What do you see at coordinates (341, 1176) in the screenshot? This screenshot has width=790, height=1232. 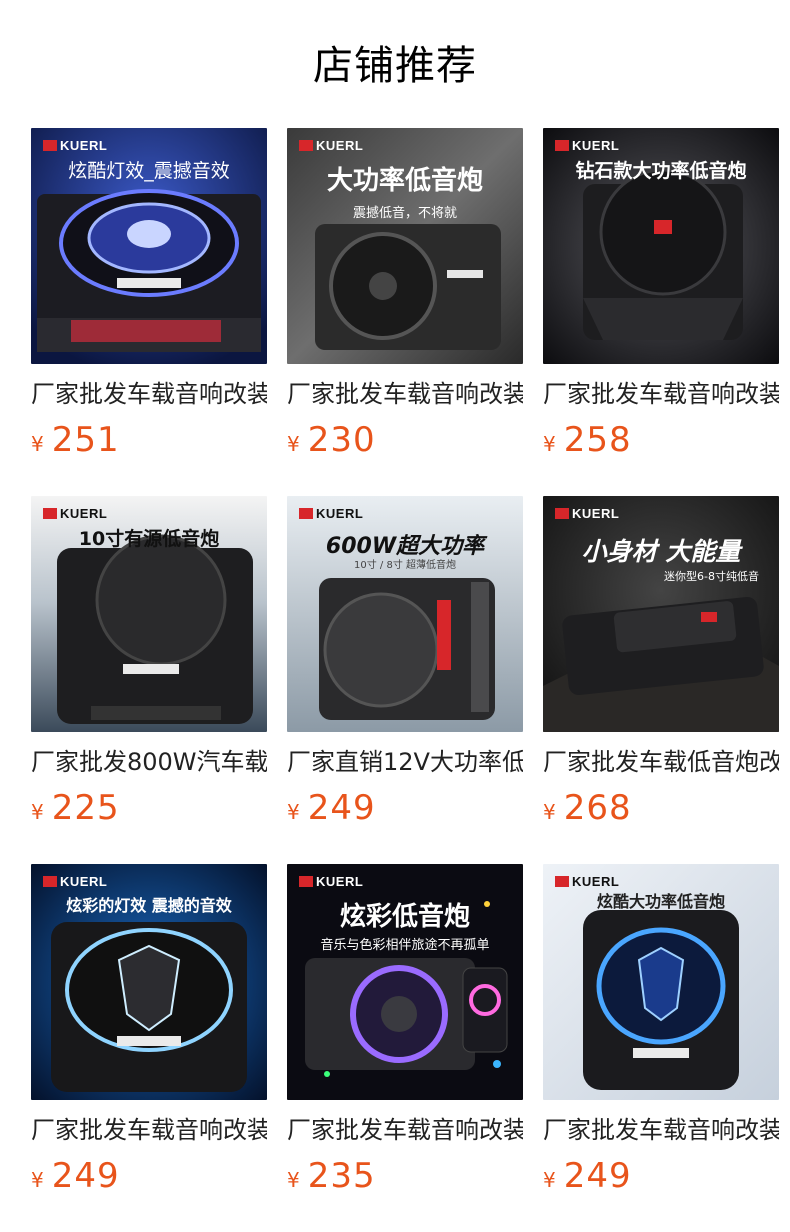 I see `price-value: 235` at bounding box center [341, 1176].